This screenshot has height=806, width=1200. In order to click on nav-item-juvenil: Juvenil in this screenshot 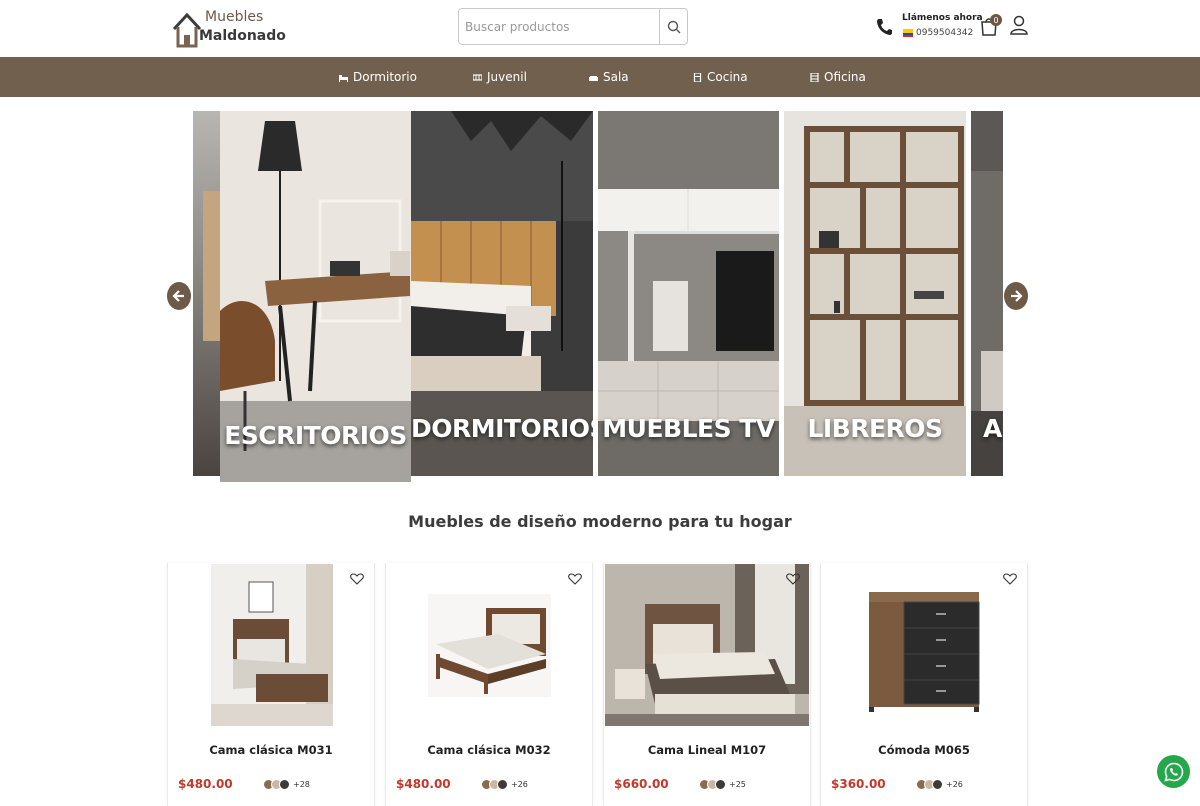, I will do `click(500, 77)`.